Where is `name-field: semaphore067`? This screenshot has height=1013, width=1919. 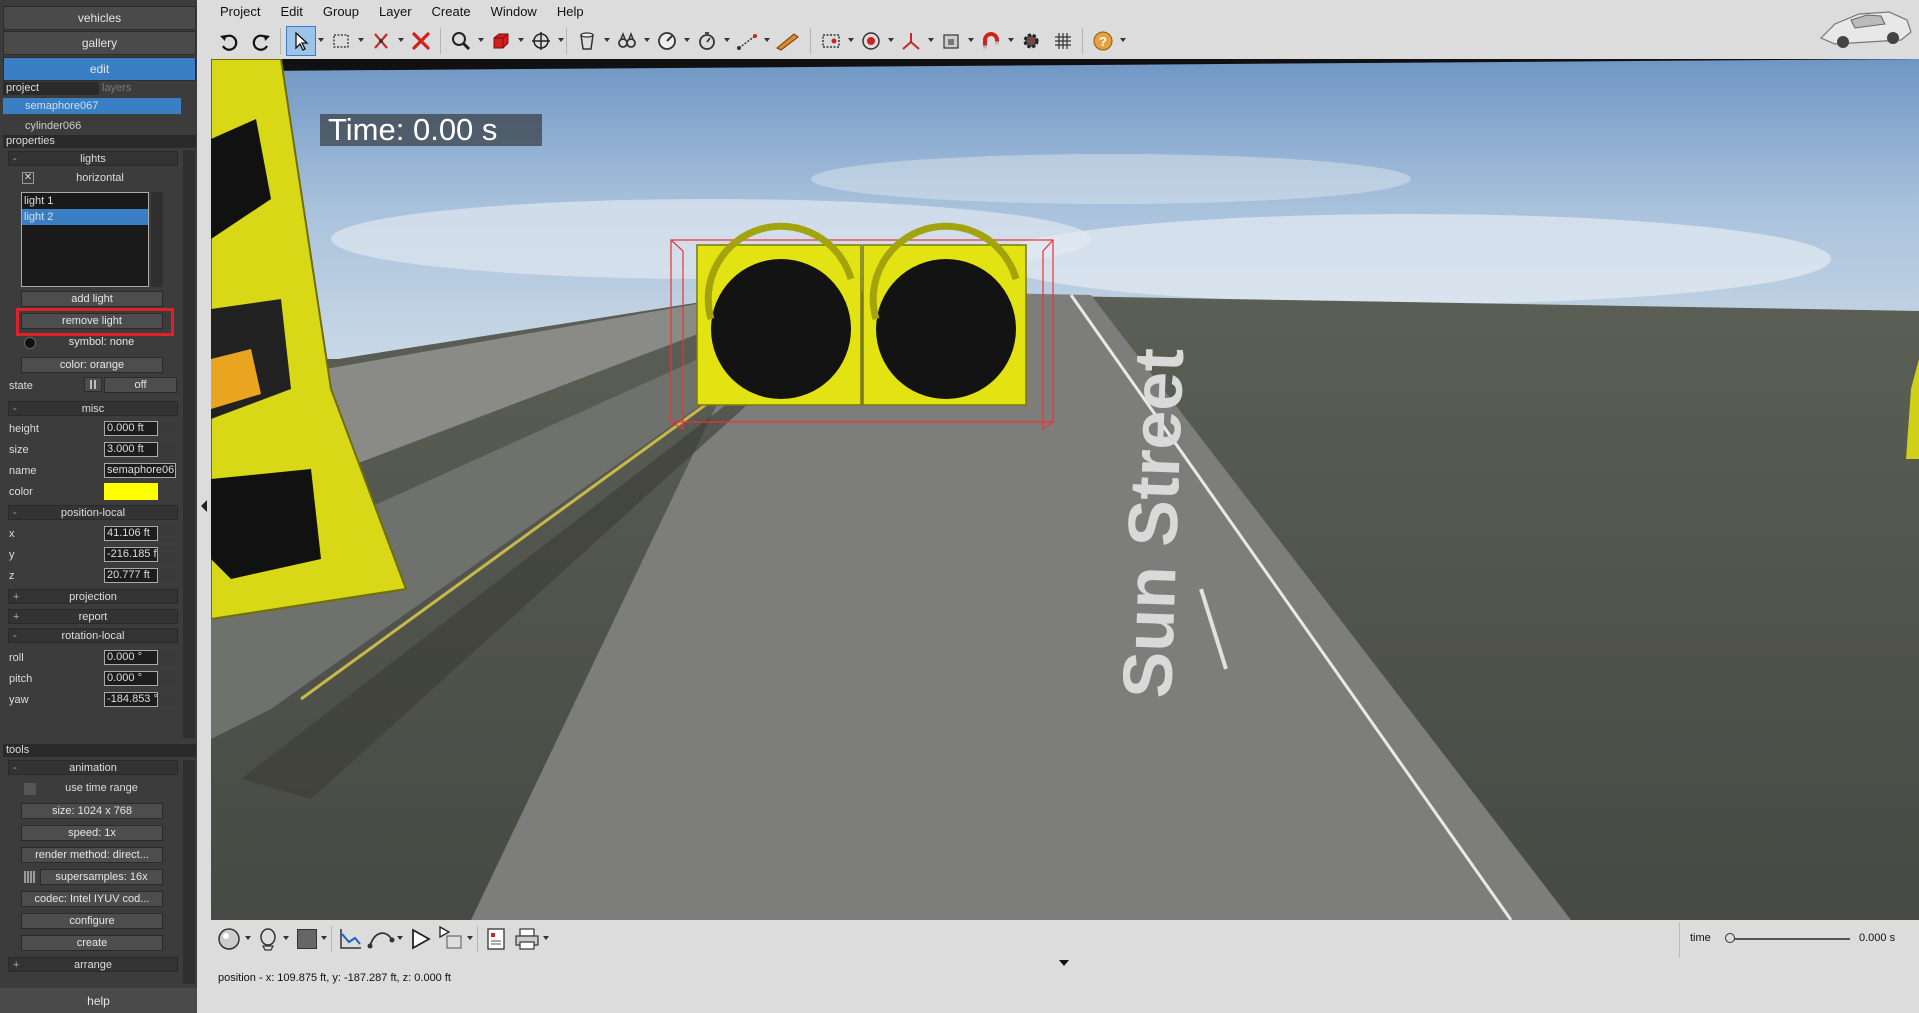 name-field: semaphore067 is located at coordinates (140, 470).